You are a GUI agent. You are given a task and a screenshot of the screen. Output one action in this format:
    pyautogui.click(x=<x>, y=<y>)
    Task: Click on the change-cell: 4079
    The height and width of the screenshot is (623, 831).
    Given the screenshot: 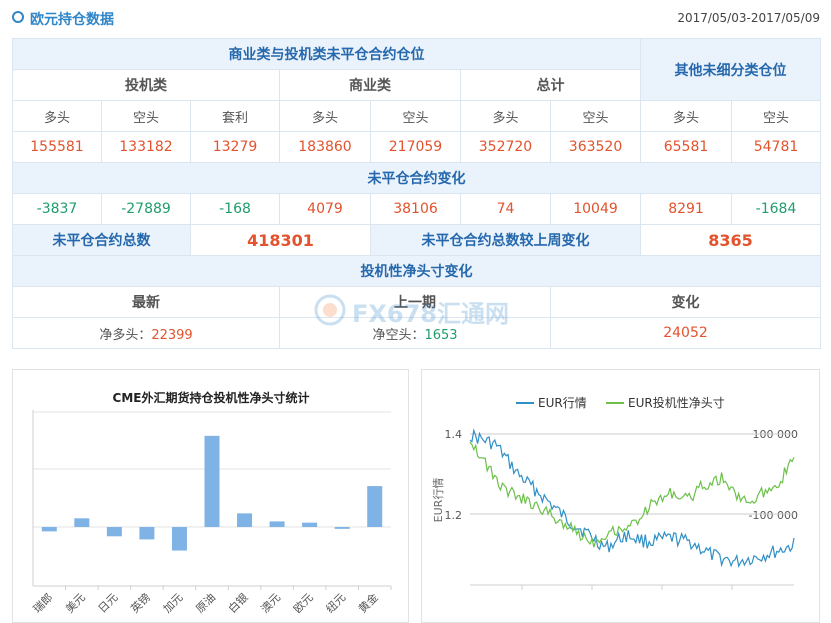 What is the action you would take?
    pyautogui.click(x=325, y=209)
    